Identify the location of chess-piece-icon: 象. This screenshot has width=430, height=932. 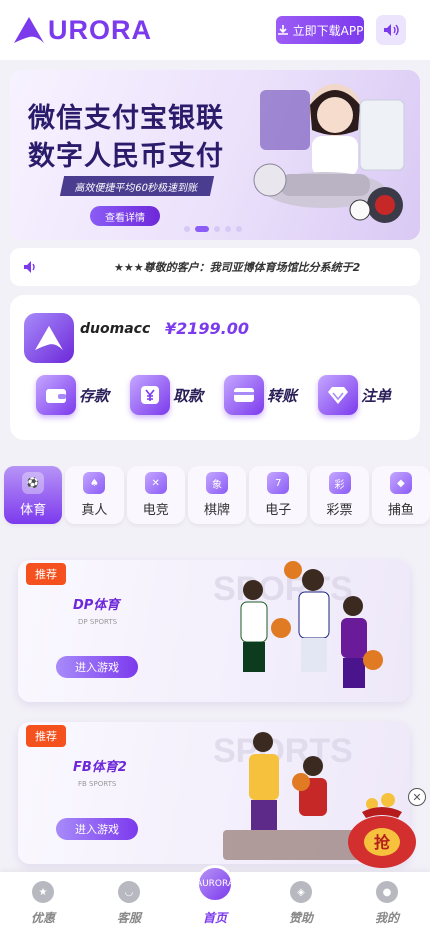
(216, 483).